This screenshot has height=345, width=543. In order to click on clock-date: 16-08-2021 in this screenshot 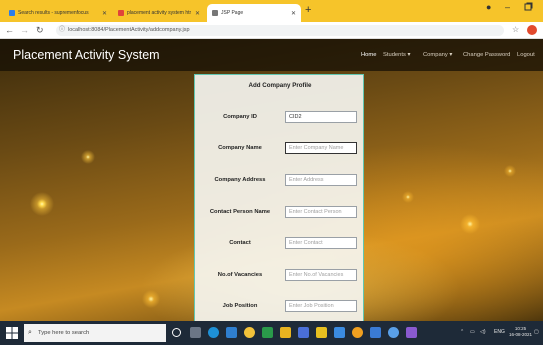, I will do `click(521, 334)`.